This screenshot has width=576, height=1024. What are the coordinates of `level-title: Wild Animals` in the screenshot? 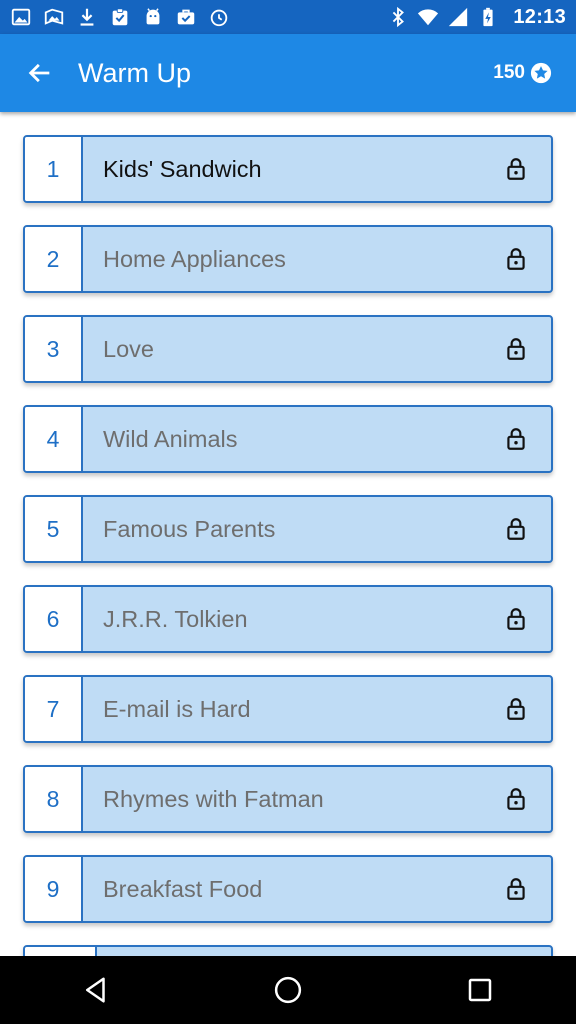 It's located at (170, 438).